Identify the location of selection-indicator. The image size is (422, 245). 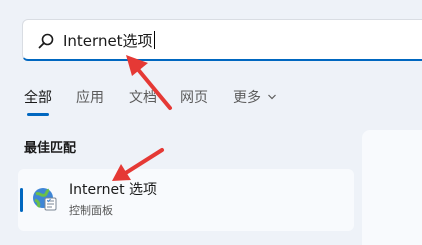
(21, 200).